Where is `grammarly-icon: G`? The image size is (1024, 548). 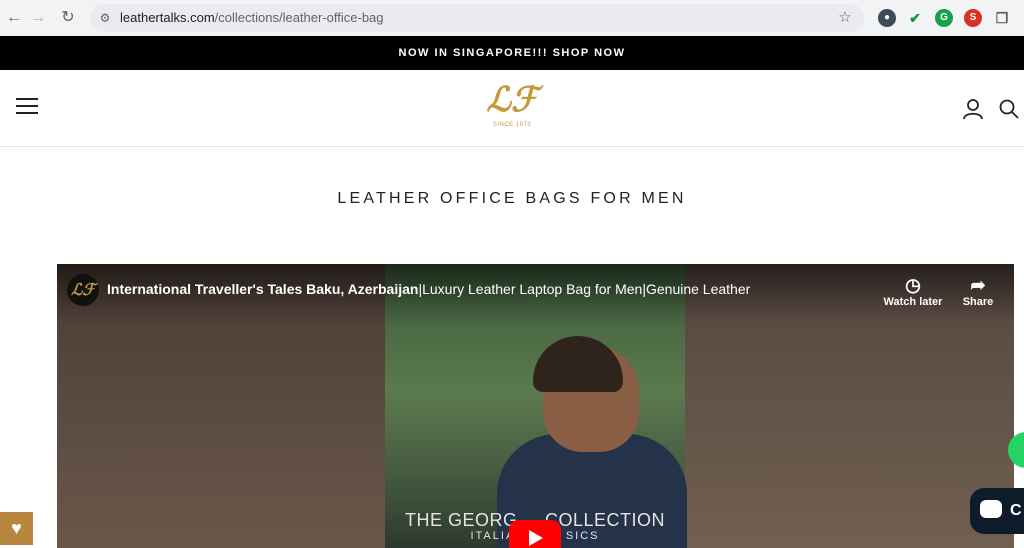 grammarly-icon: G is located at coordinates (944, 18).